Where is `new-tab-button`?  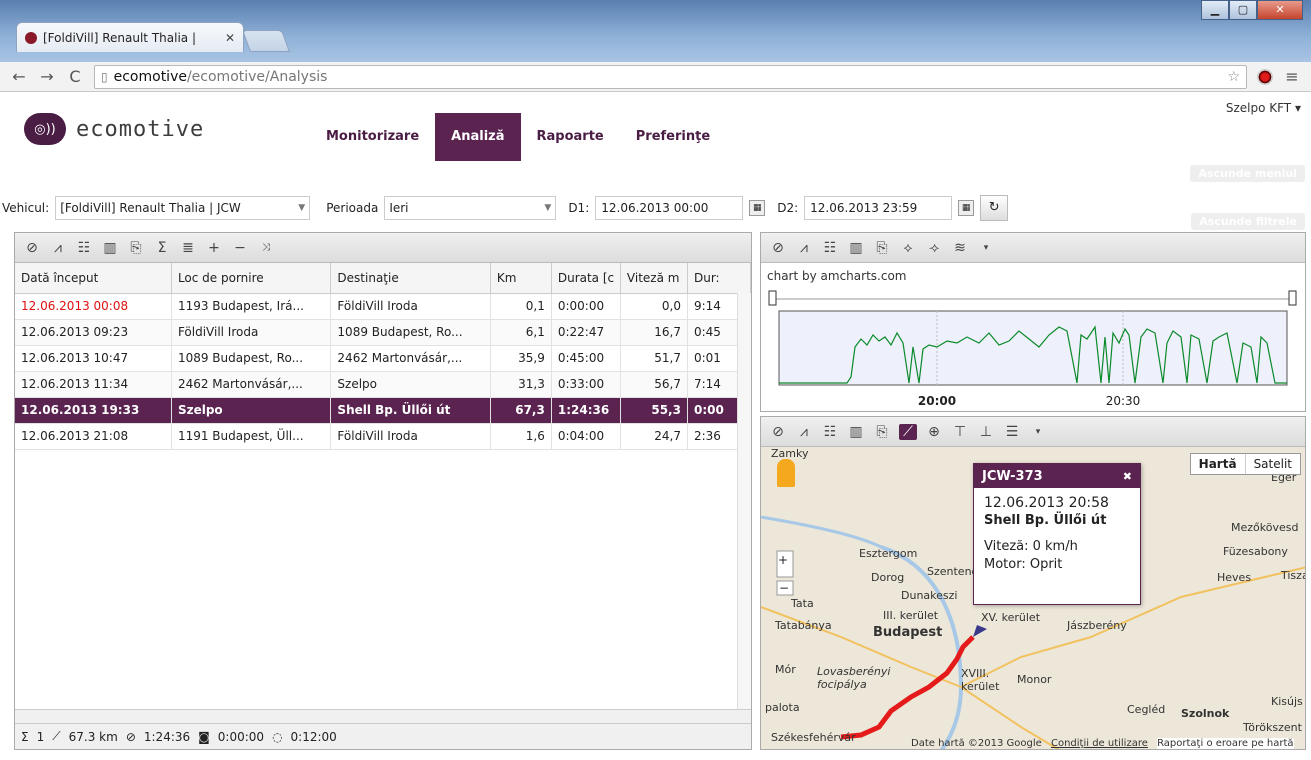 new-tab-button is located at coordinates (266, 41).